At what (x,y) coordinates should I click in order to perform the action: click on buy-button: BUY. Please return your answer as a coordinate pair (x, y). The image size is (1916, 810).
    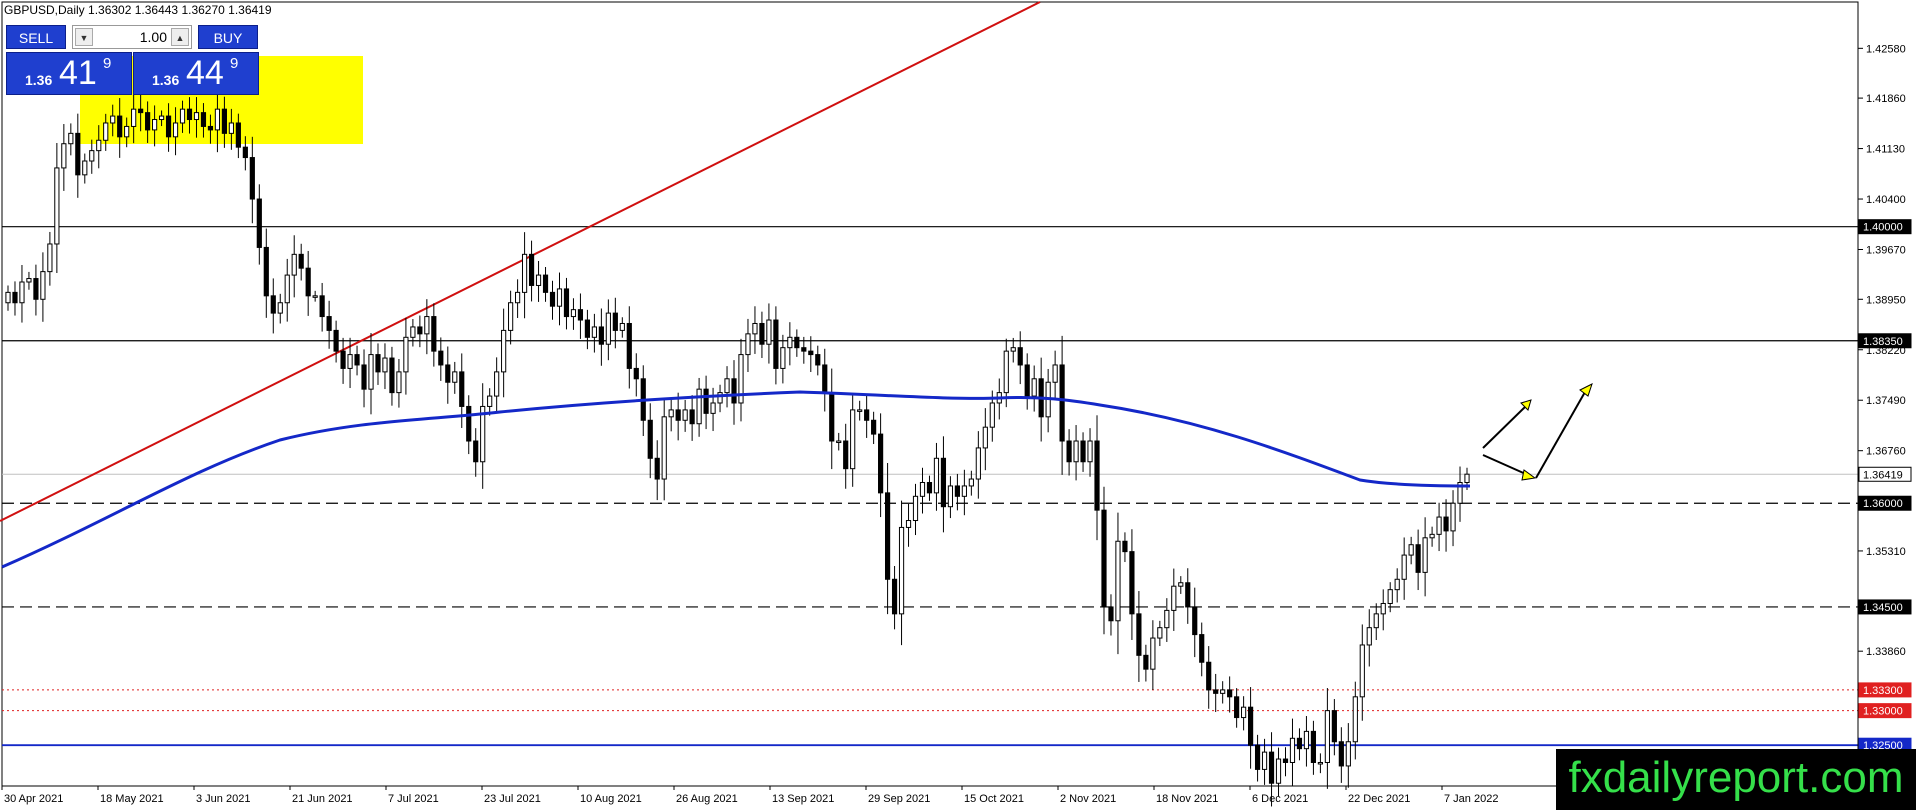
    Looking at the image, I should click on (228, 37).